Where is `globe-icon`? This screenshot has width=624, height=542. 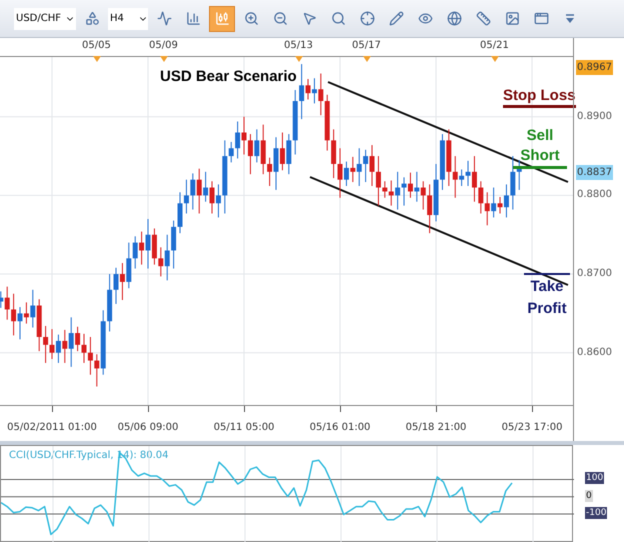 globe-icon is located at coordinates (454, 18).